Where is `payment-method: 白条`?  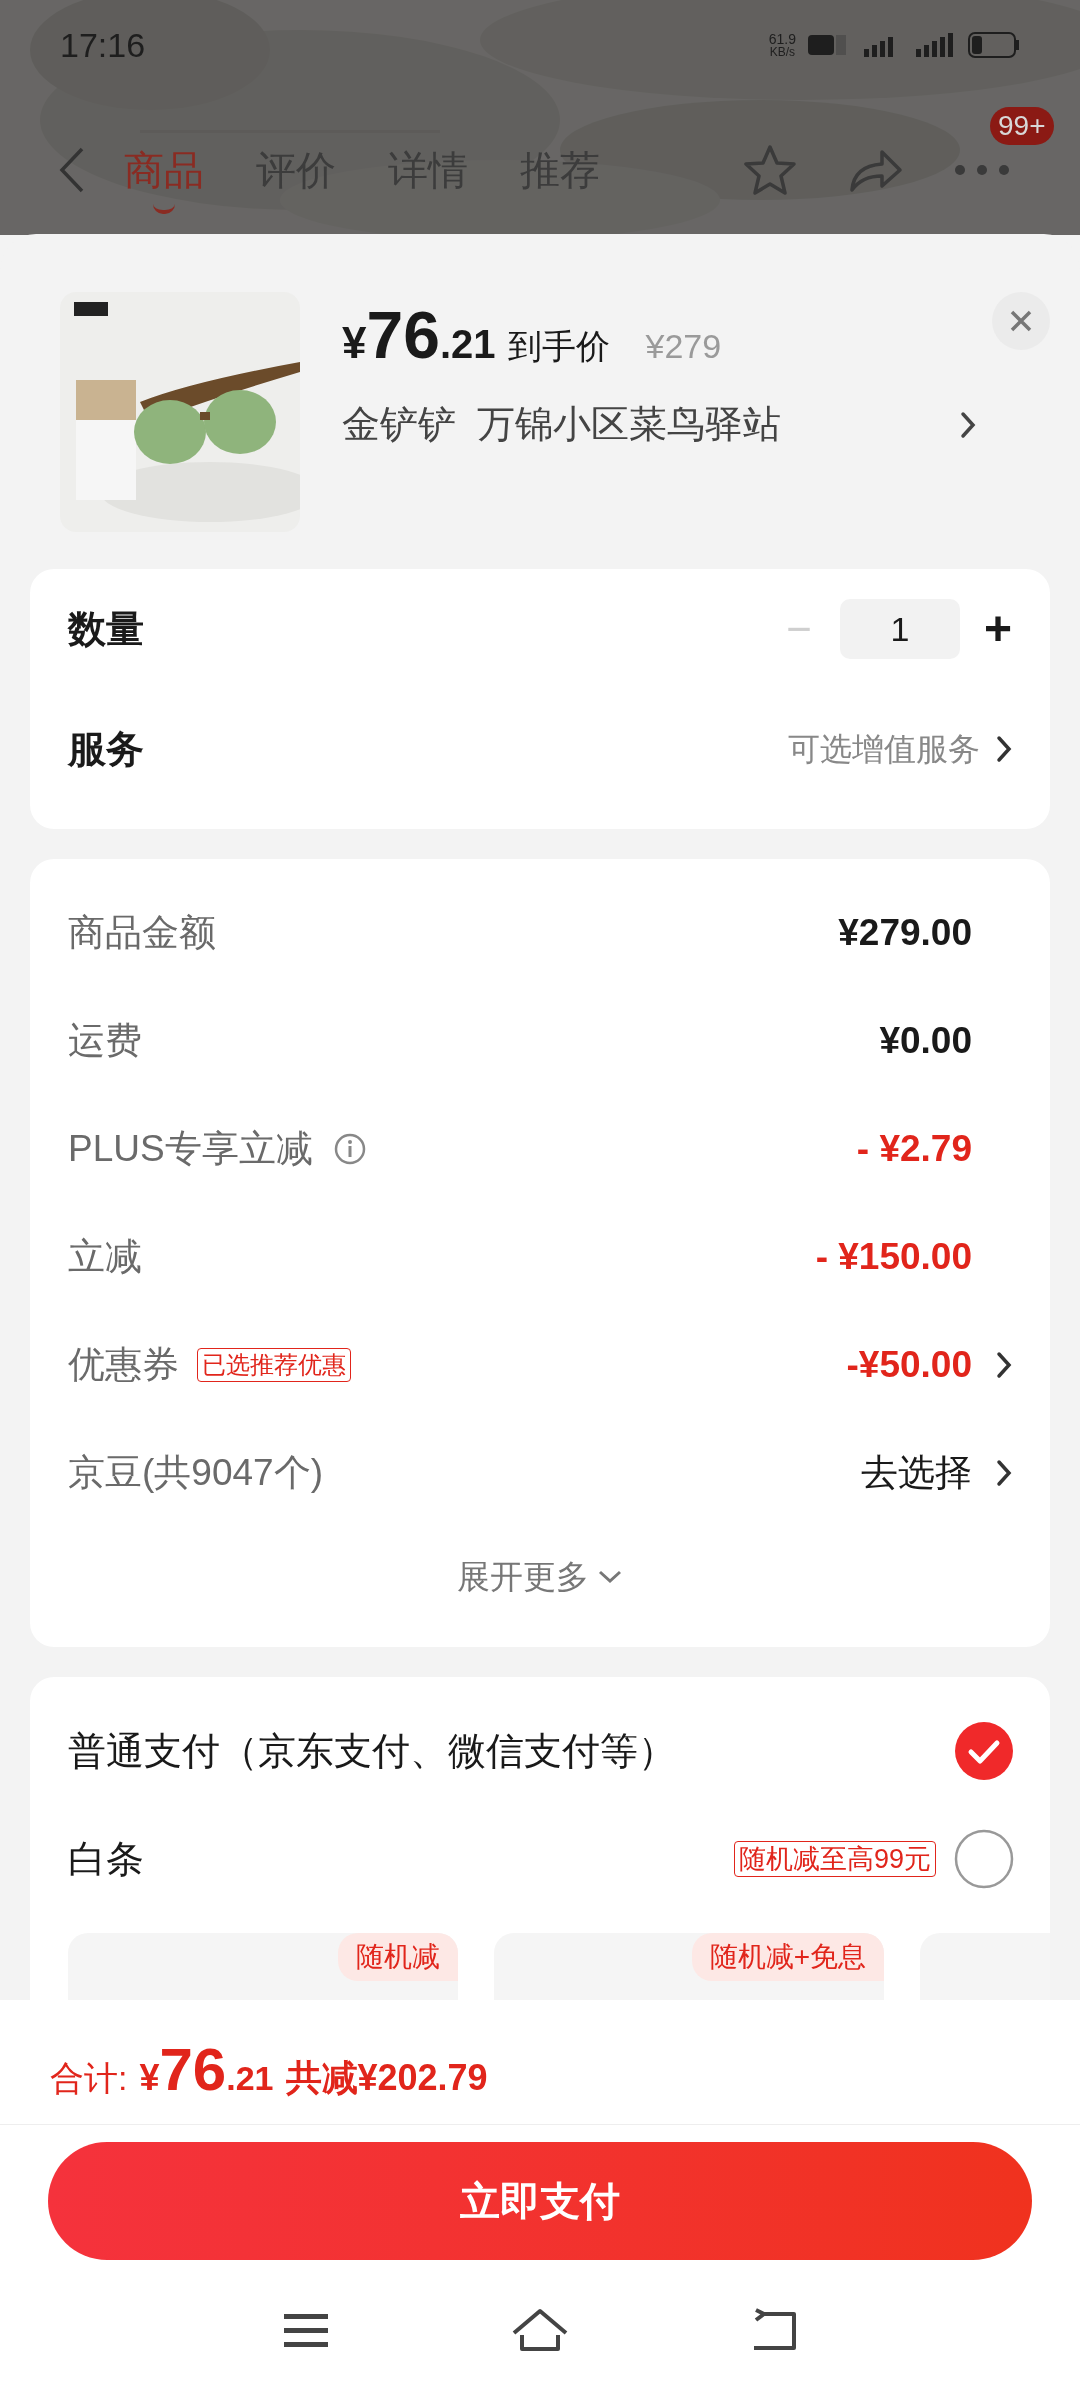 payment-method: 白条 is located at coordinates (401, 1859).